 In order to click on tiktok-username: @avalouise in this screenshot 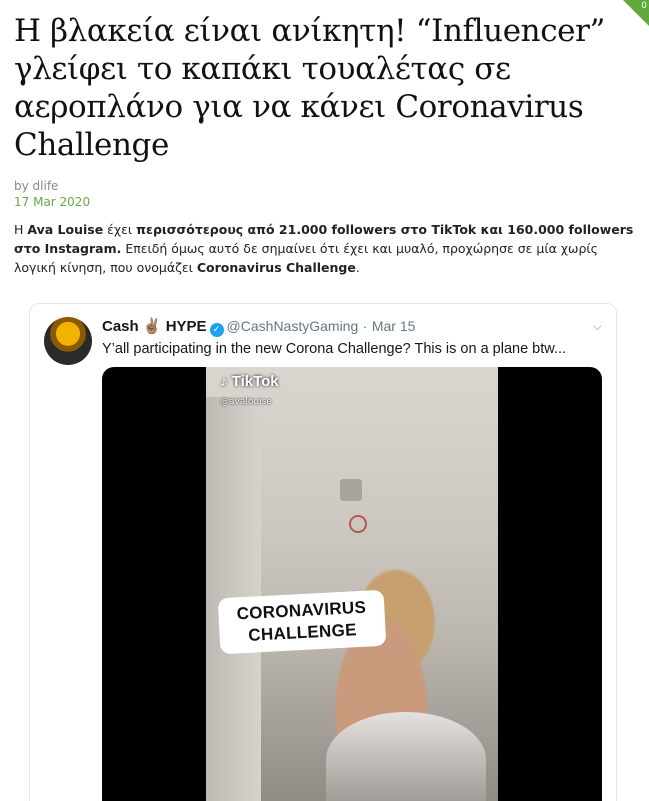, I will do `click(246, 402)`.